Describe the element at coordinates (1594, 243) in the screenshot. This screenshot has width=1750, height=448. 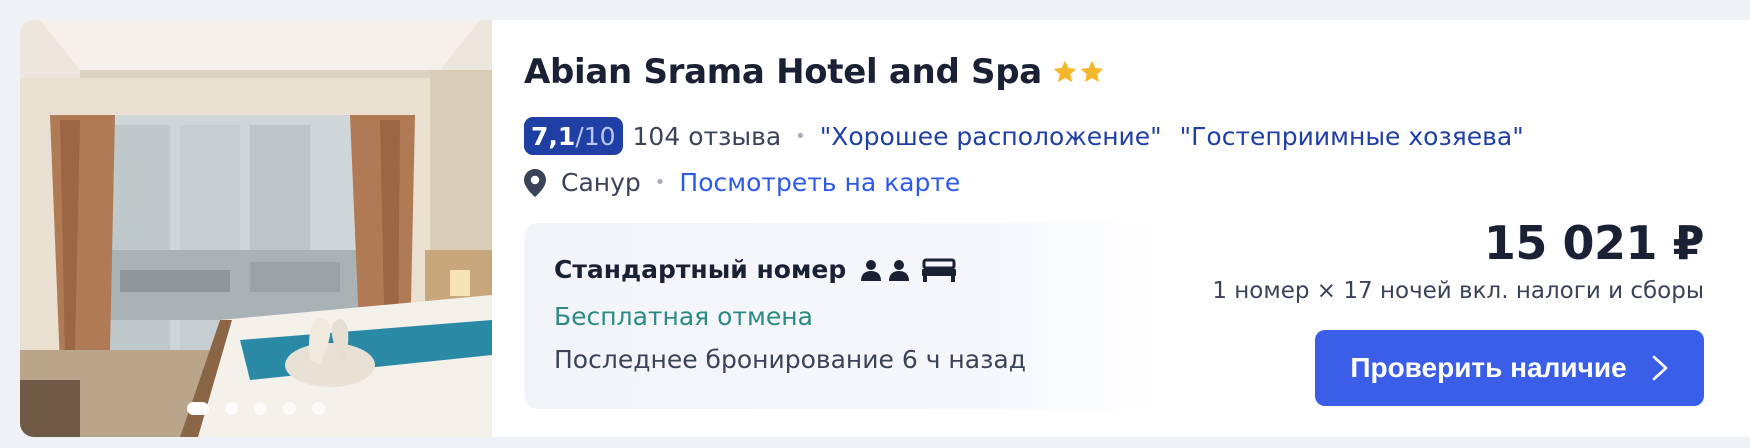
I see `price-amount: 15 021 ₽` at that location.